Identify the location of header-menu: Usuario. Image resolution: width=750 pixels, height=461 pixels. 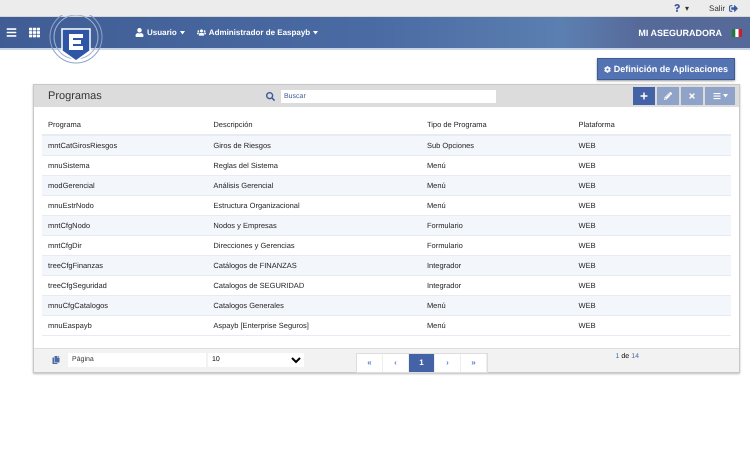
(160, 32).